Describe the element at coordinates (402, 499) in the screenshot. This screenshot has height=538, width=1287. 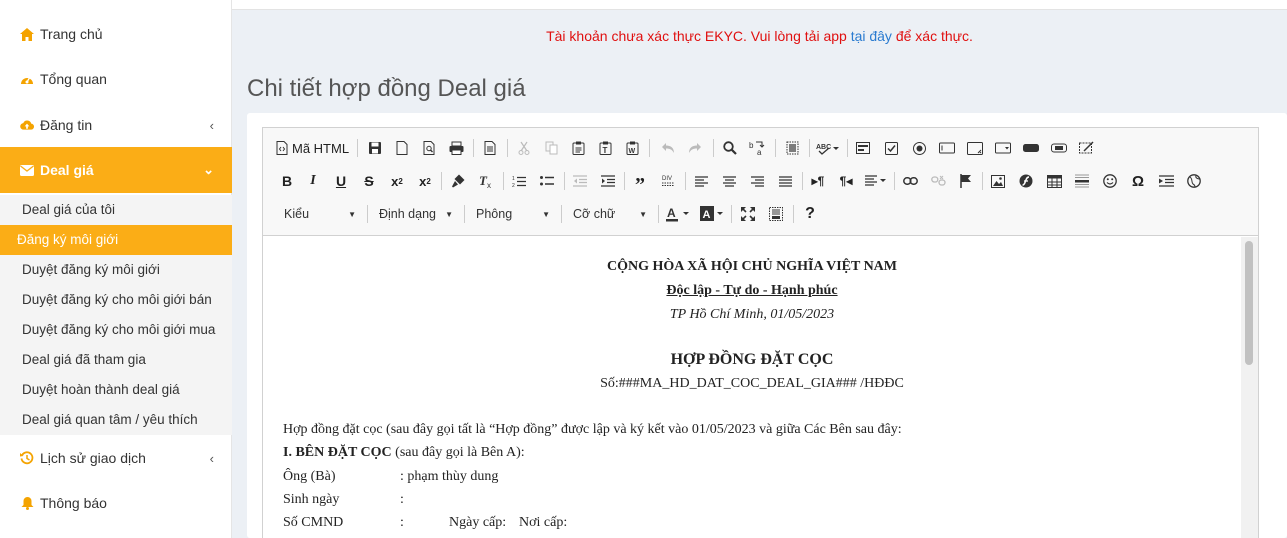
I see `dob-value: :` at that location.